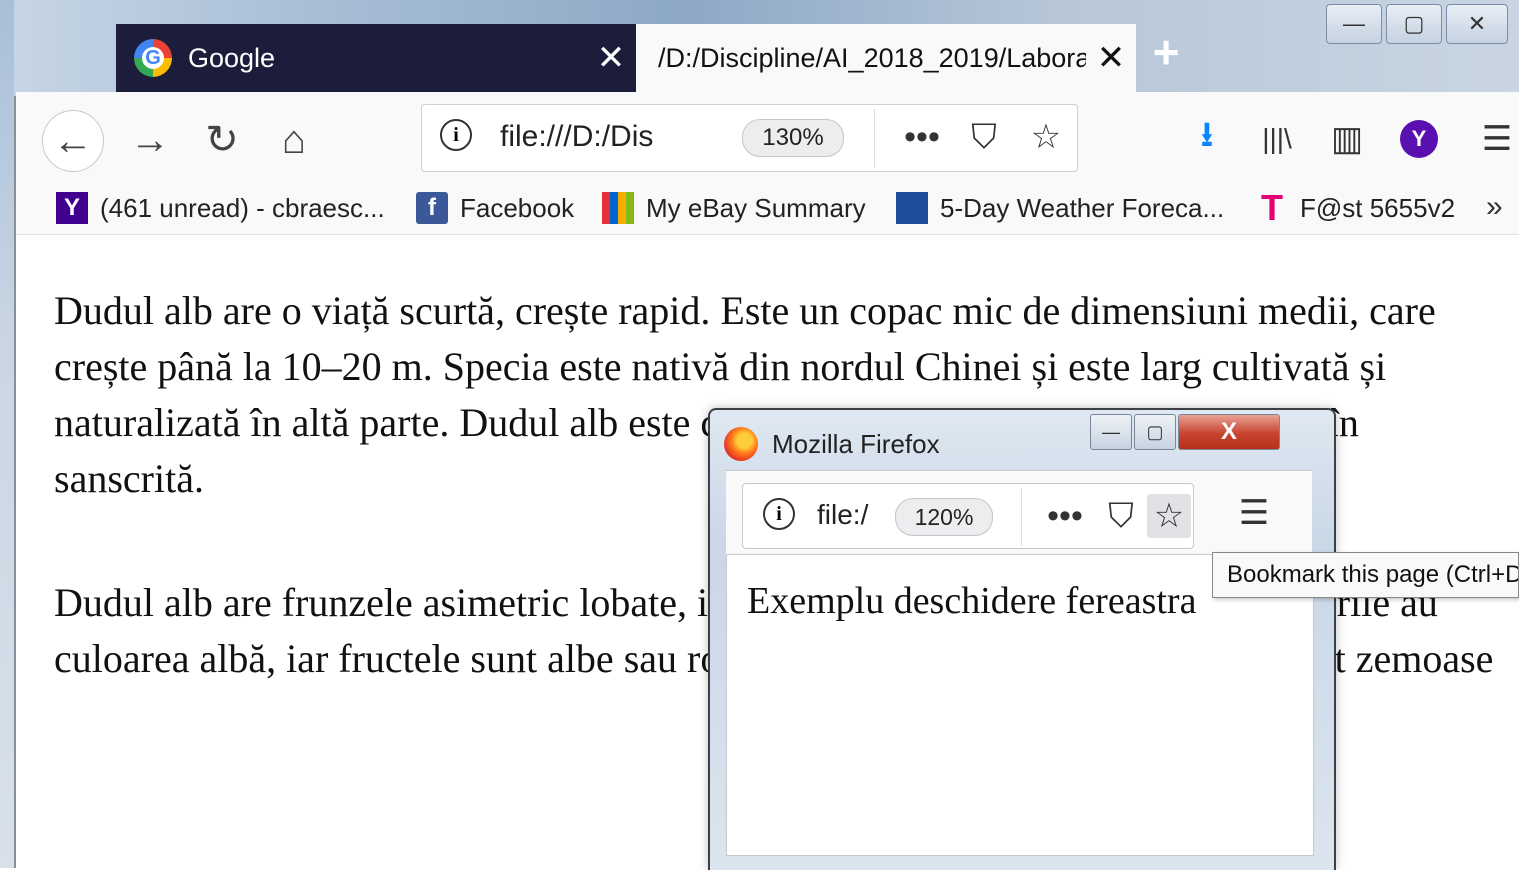  Describe the element at coordinates (1414, 24) in the screenshot. I see `maximize-button: ▢` at that location.